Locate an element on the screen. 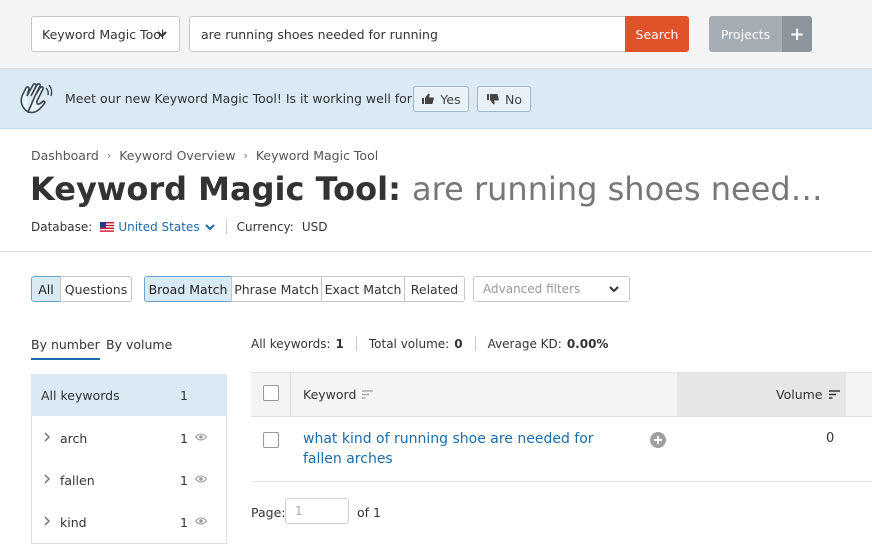 The image size is (872, 559). database-select: United States is located at coordinates (158, 227).